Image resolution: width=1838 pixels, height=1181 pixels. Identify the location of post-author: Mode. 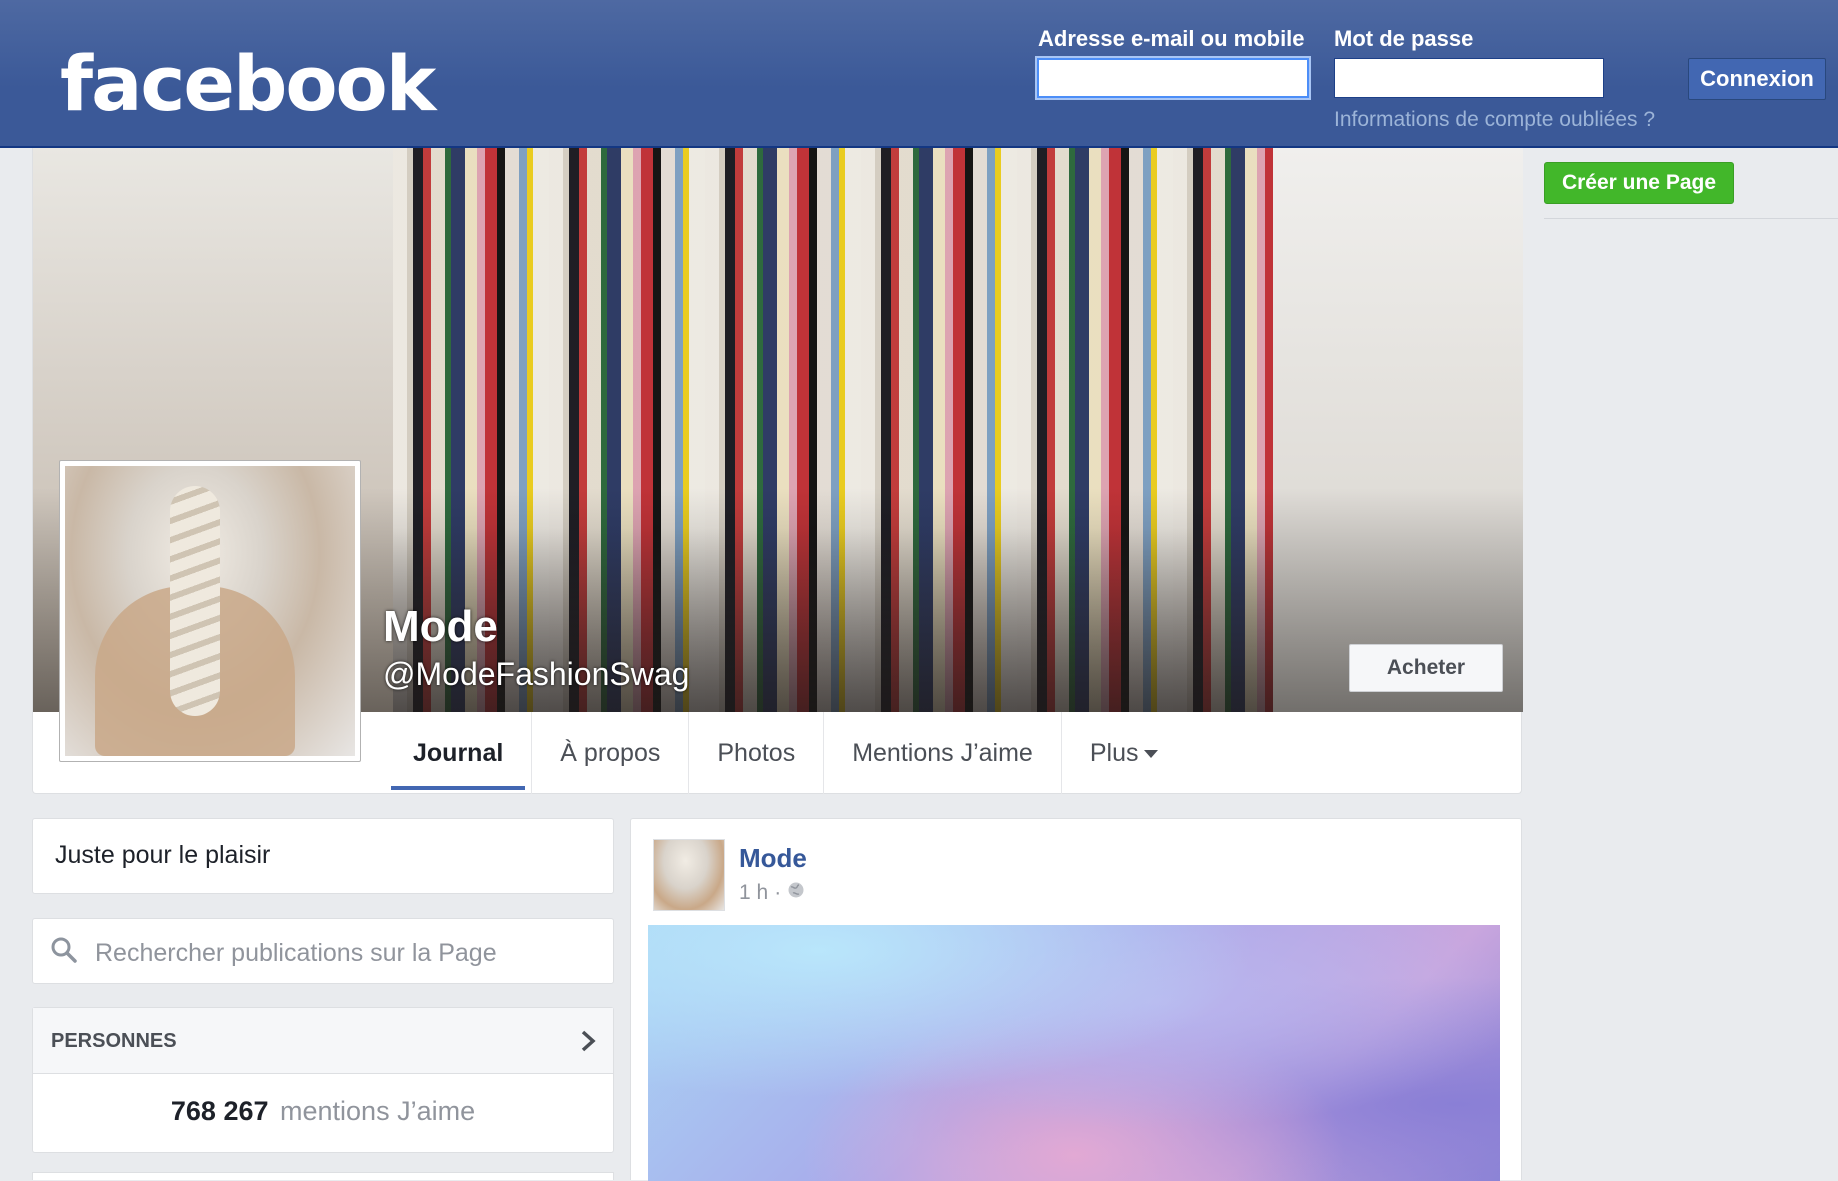
(773, 858).